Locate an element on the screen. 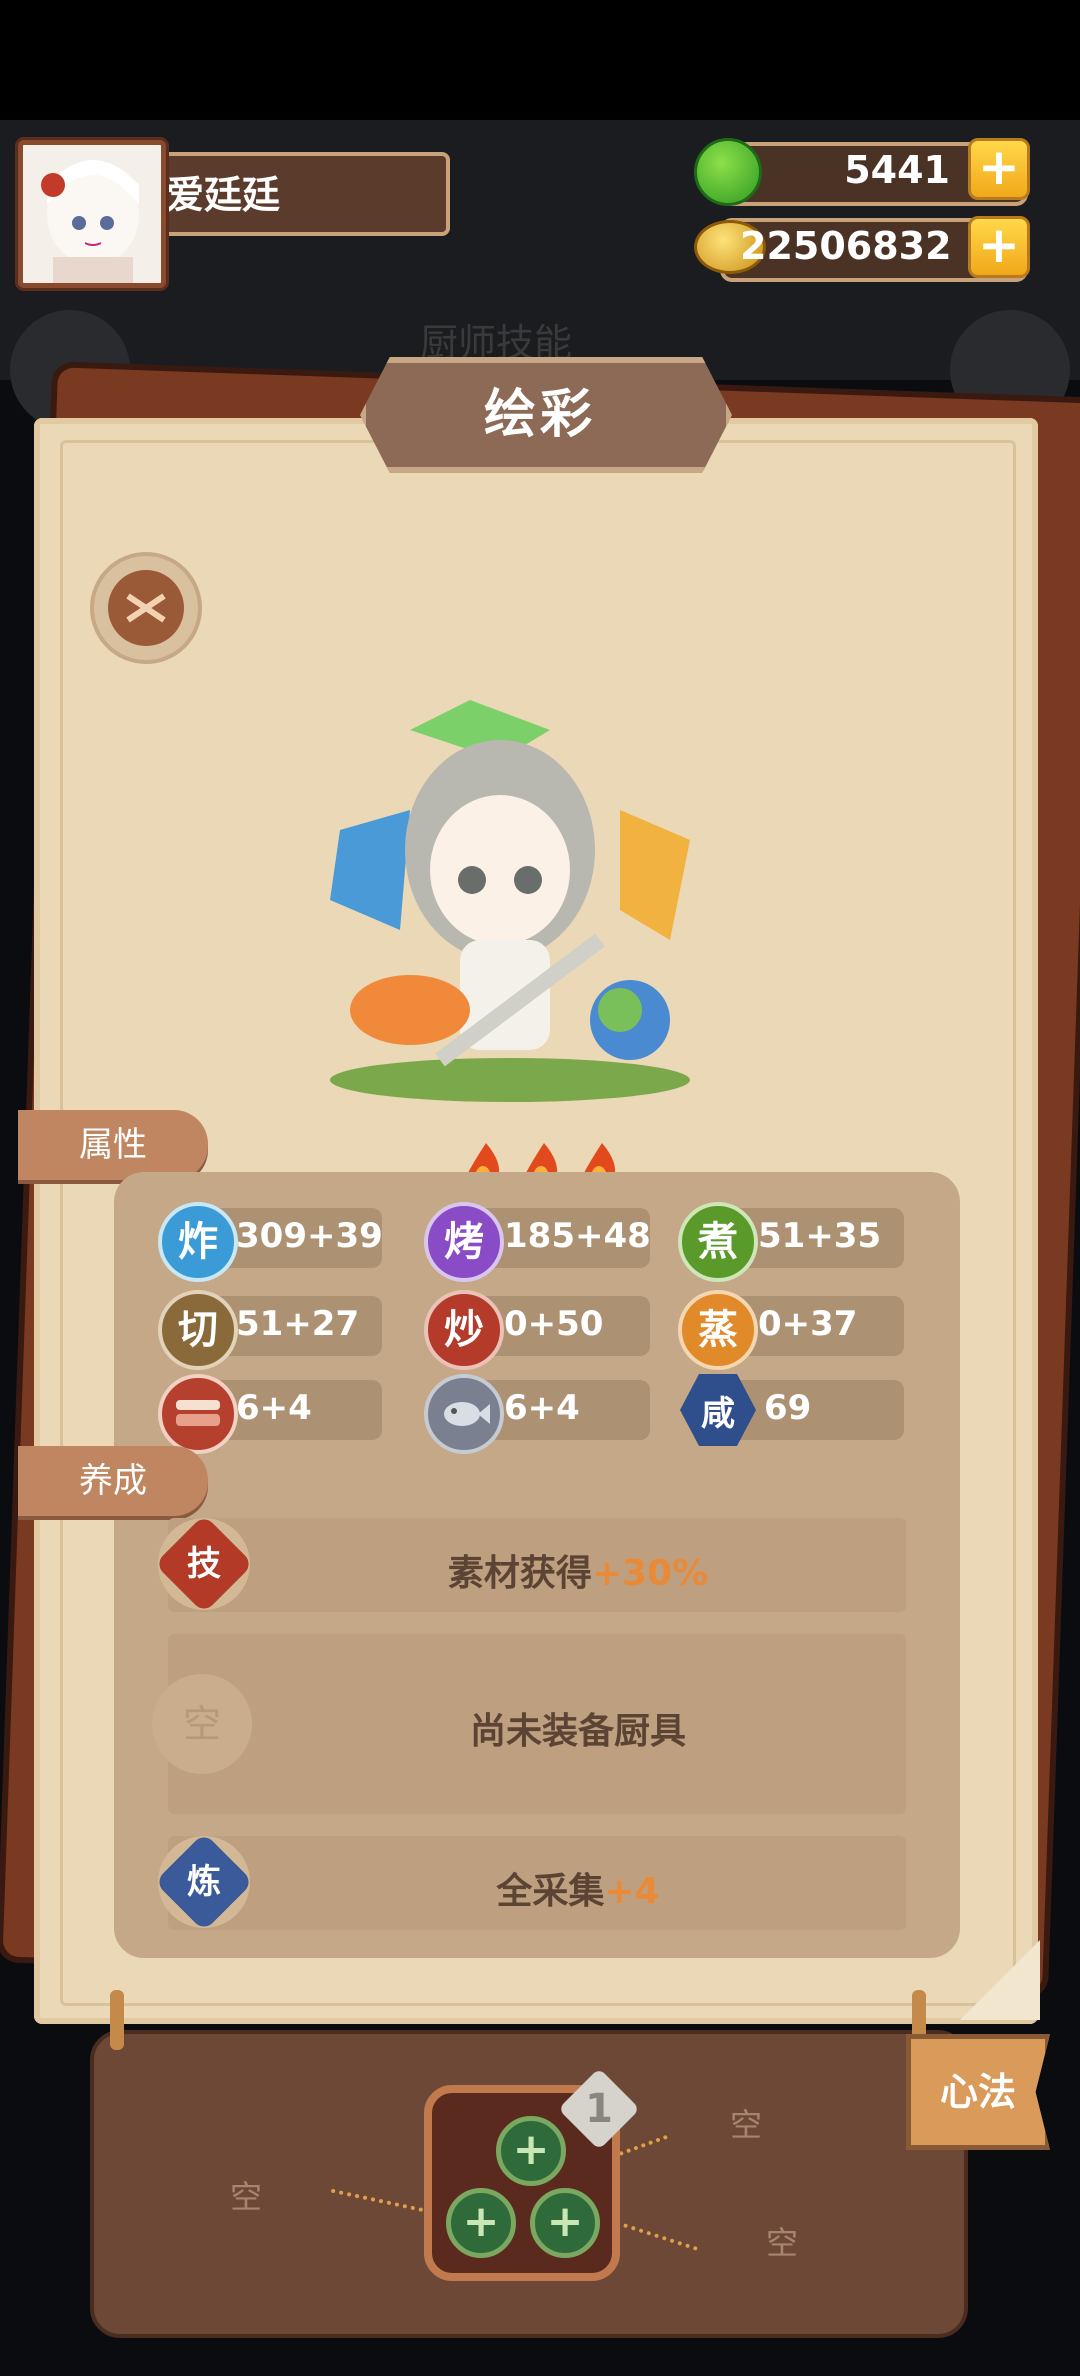 The image size is (1080, 2376). status-bar is located at coordinates (540, 60).